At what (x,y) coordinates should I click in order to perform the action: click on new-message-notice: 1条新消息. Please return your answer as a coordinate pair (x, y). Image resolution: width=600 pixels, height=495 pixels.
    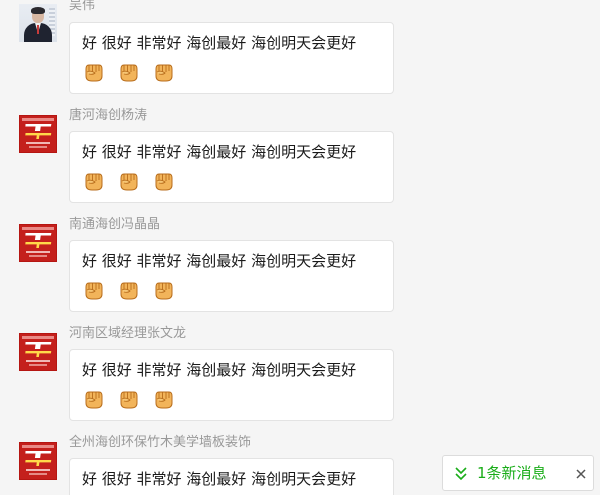
    Looking at the image, I should click on (518, 473).